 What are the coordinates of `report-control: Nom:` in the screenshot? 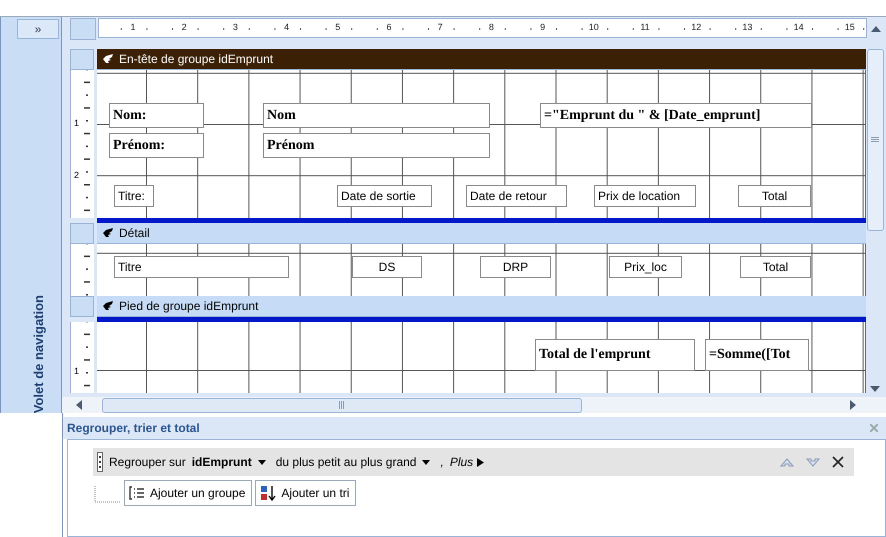 It's located at (156, 115).